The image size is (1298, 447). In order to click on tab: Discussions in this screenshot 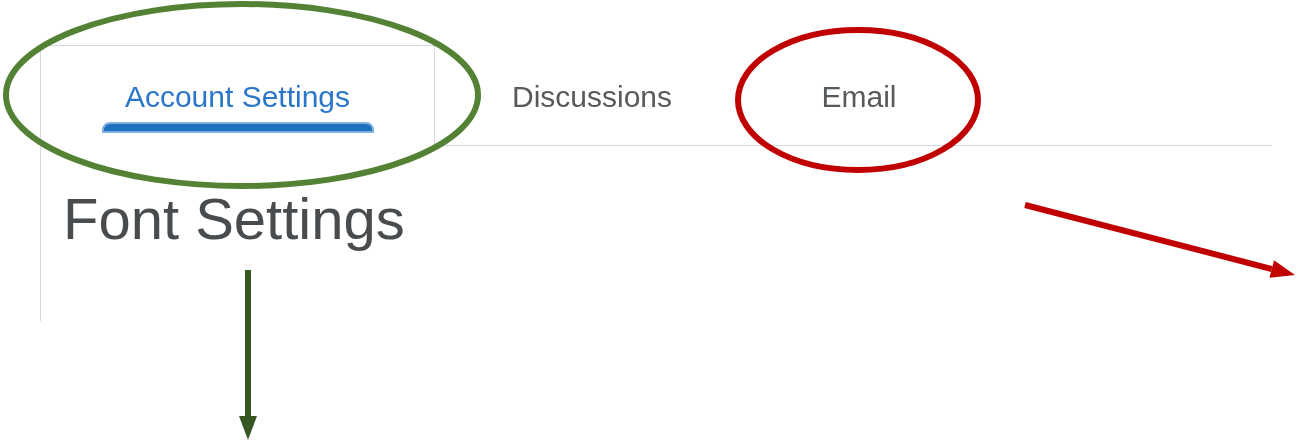, I will do `click(592, 95)`.